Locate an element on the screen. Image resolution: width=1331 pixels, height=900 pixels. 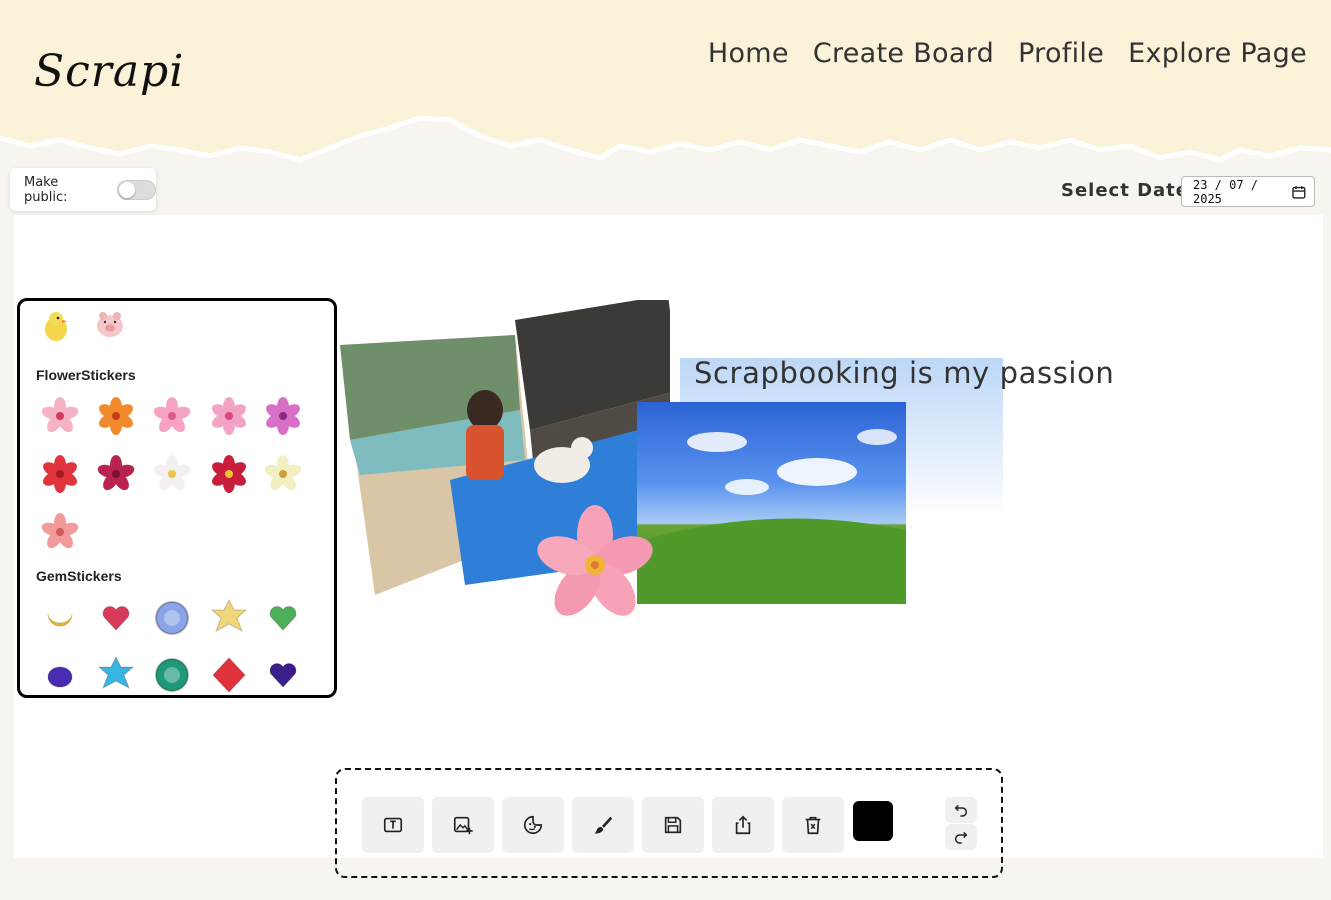
sticker-panel: FlowerStickers GemStickers is located at coordinates (177, 498).